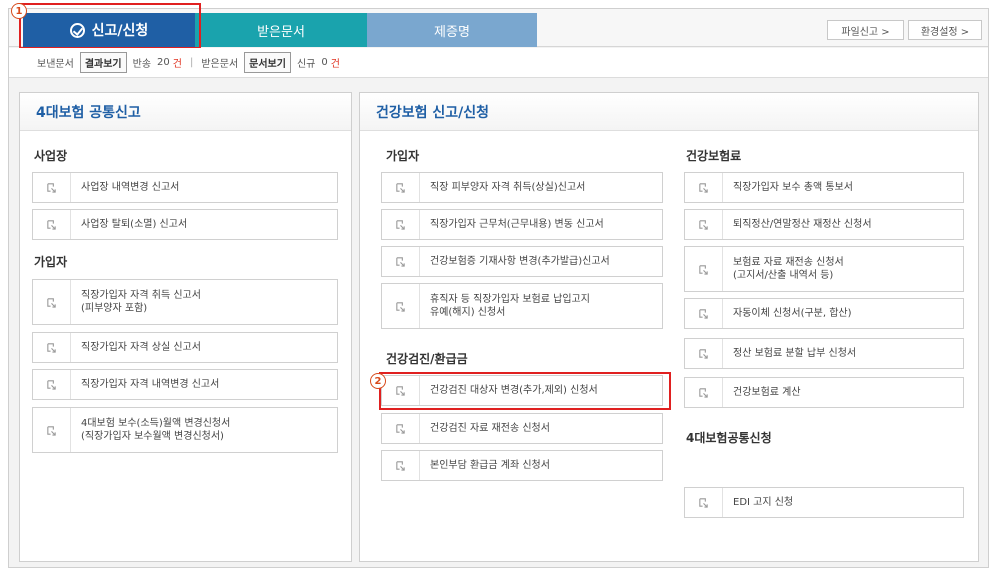  I want to click on item-label: 직장 피부양자 자격 취득(상실)신고서, so click(508, 187).